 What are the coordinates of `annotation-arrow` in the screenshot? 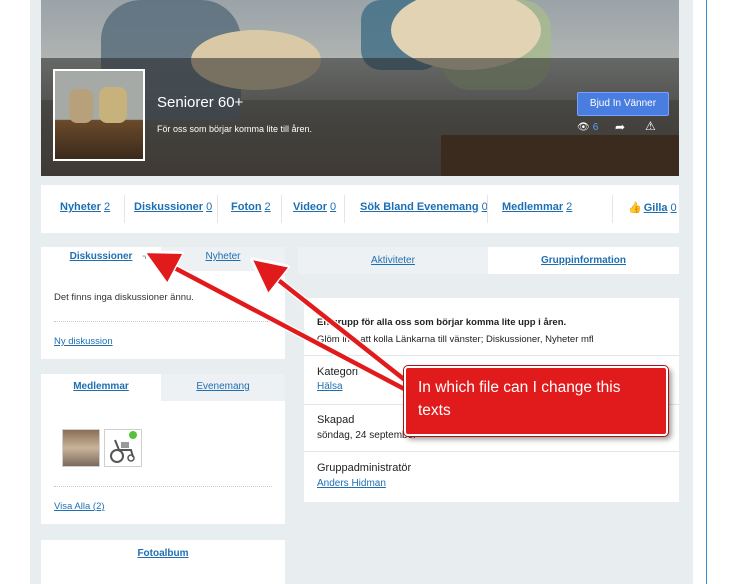 It's located at (282, 325).